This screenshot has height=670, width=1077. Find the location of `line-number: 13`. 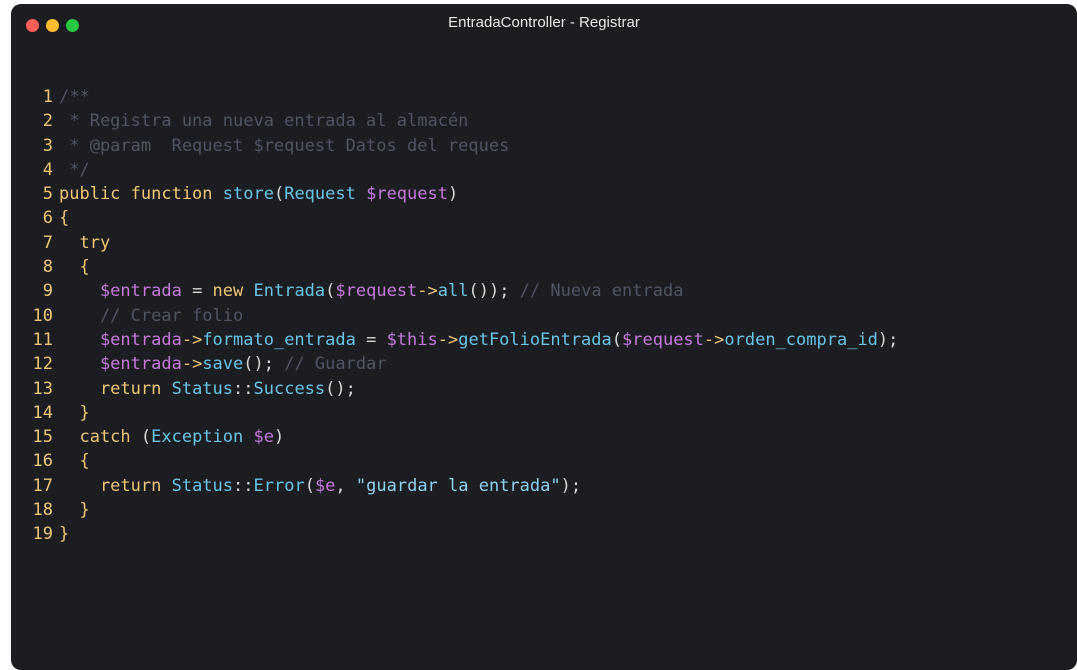

line-number: 13 is located at coordinates (42, 388).